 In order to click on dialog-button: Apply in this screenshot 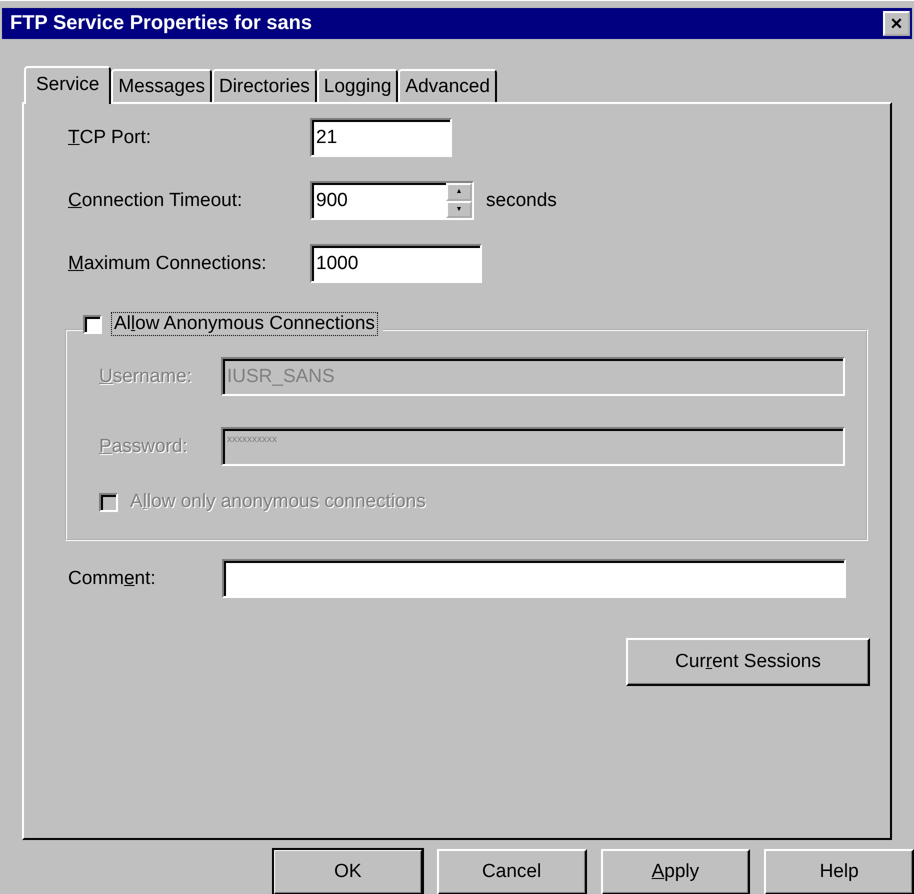, I will do `click(675, 871)`.